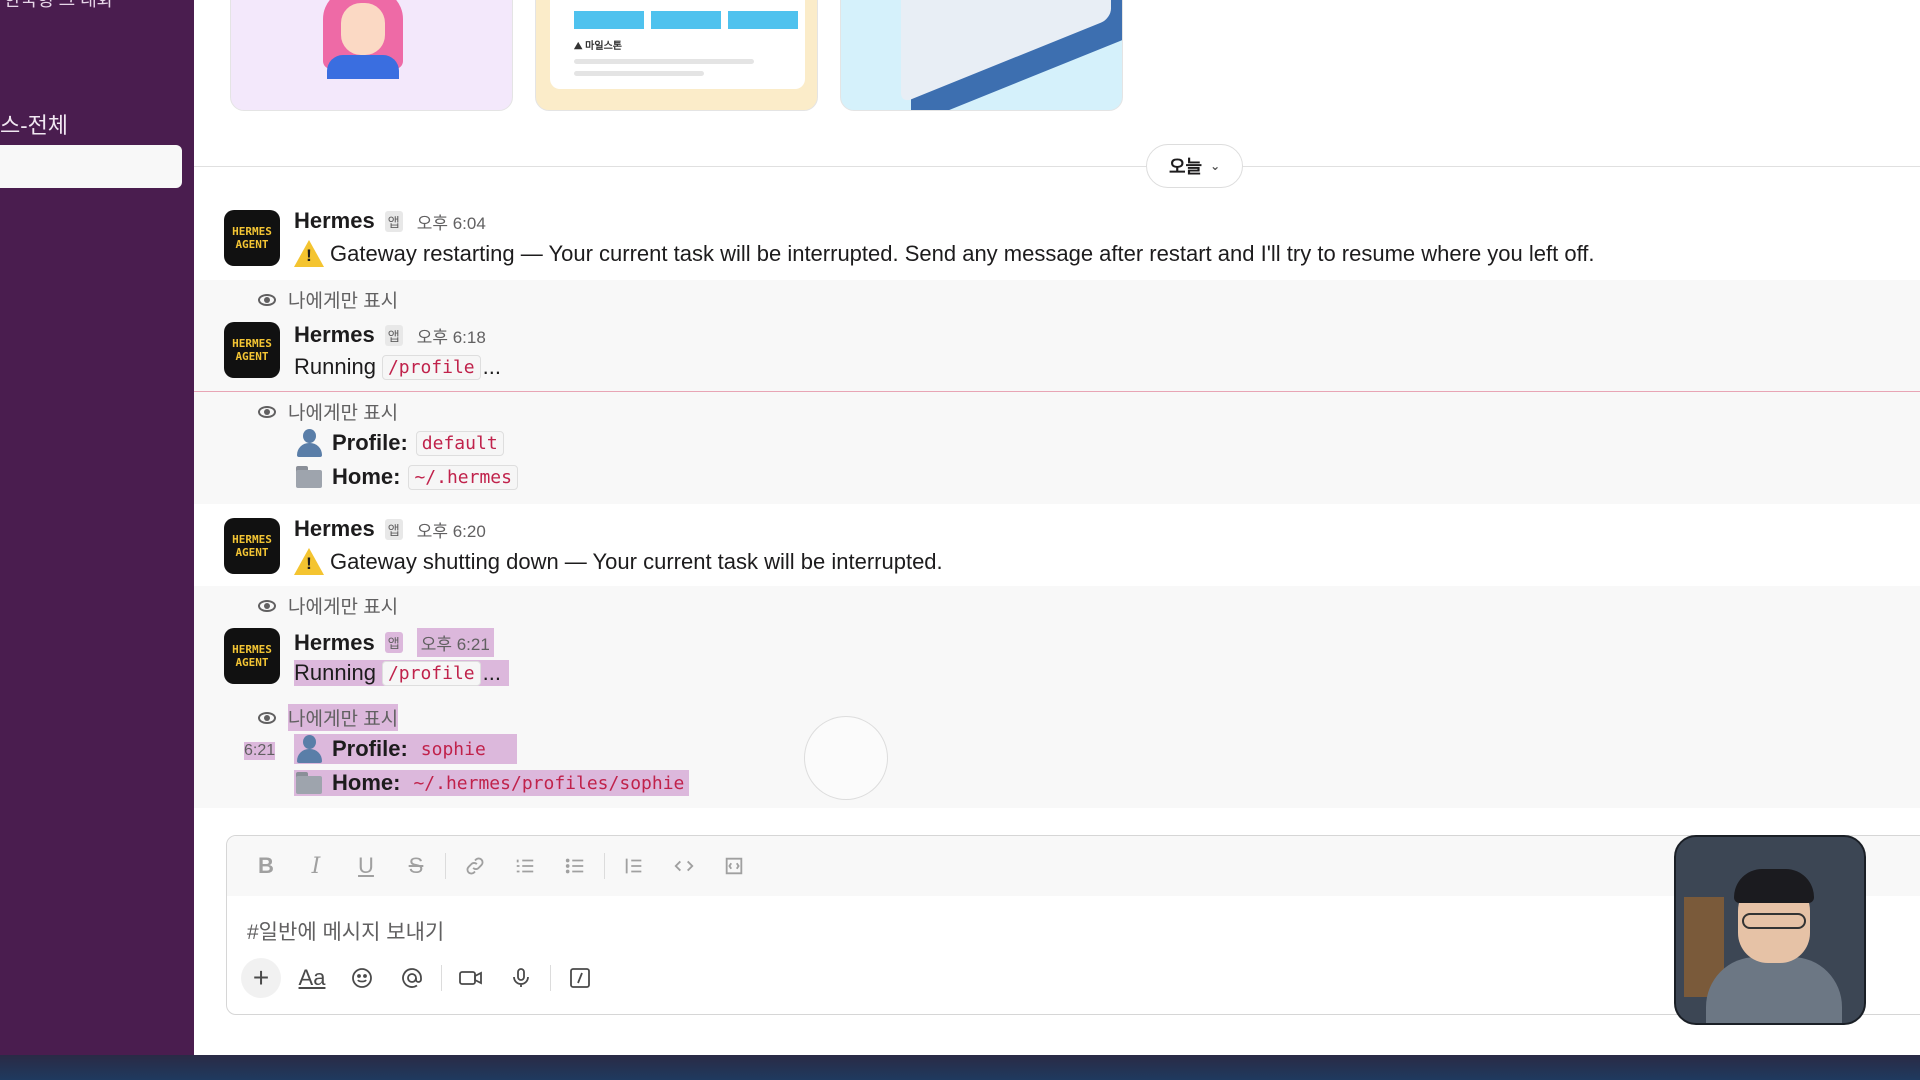 The image size is (1920, 1080). I want to click on code-block-icon, so click(734, 866).